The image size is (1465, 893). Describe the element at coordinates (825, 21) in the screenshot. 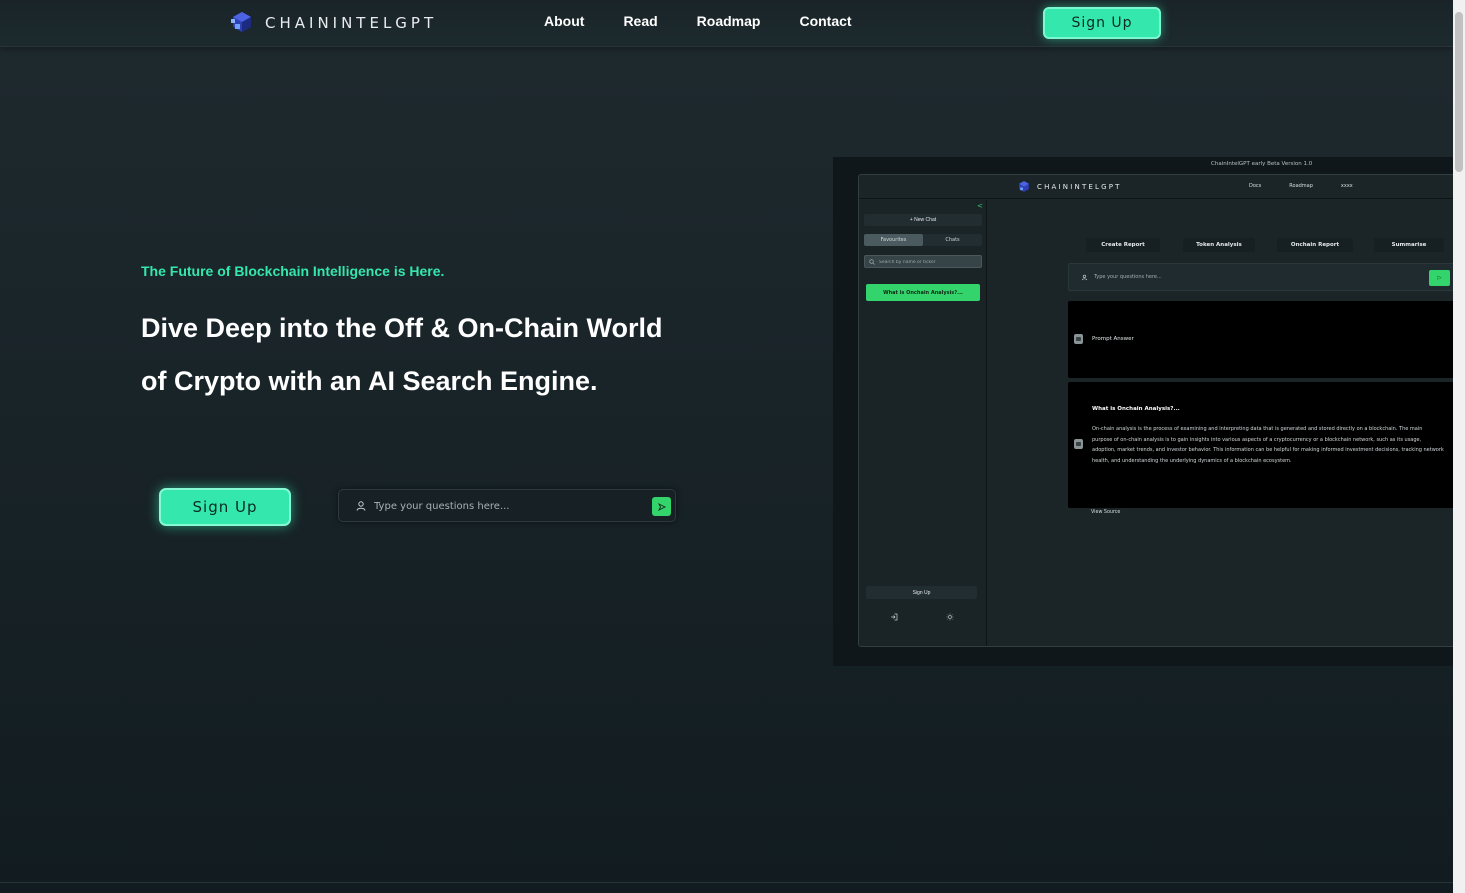

I see `nav-link-contact: Contact` at that location.